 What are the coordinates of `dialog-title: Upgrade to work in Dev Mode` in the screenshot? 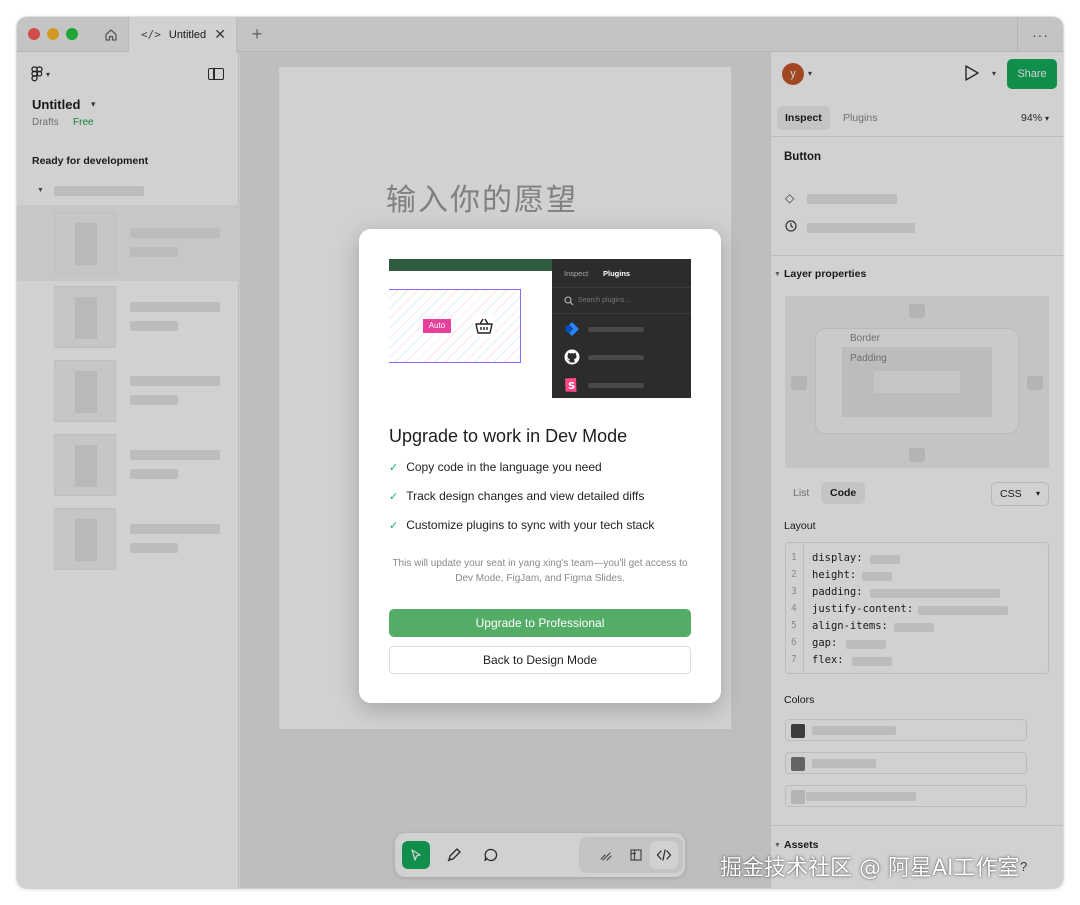 It's located at (508, 436).